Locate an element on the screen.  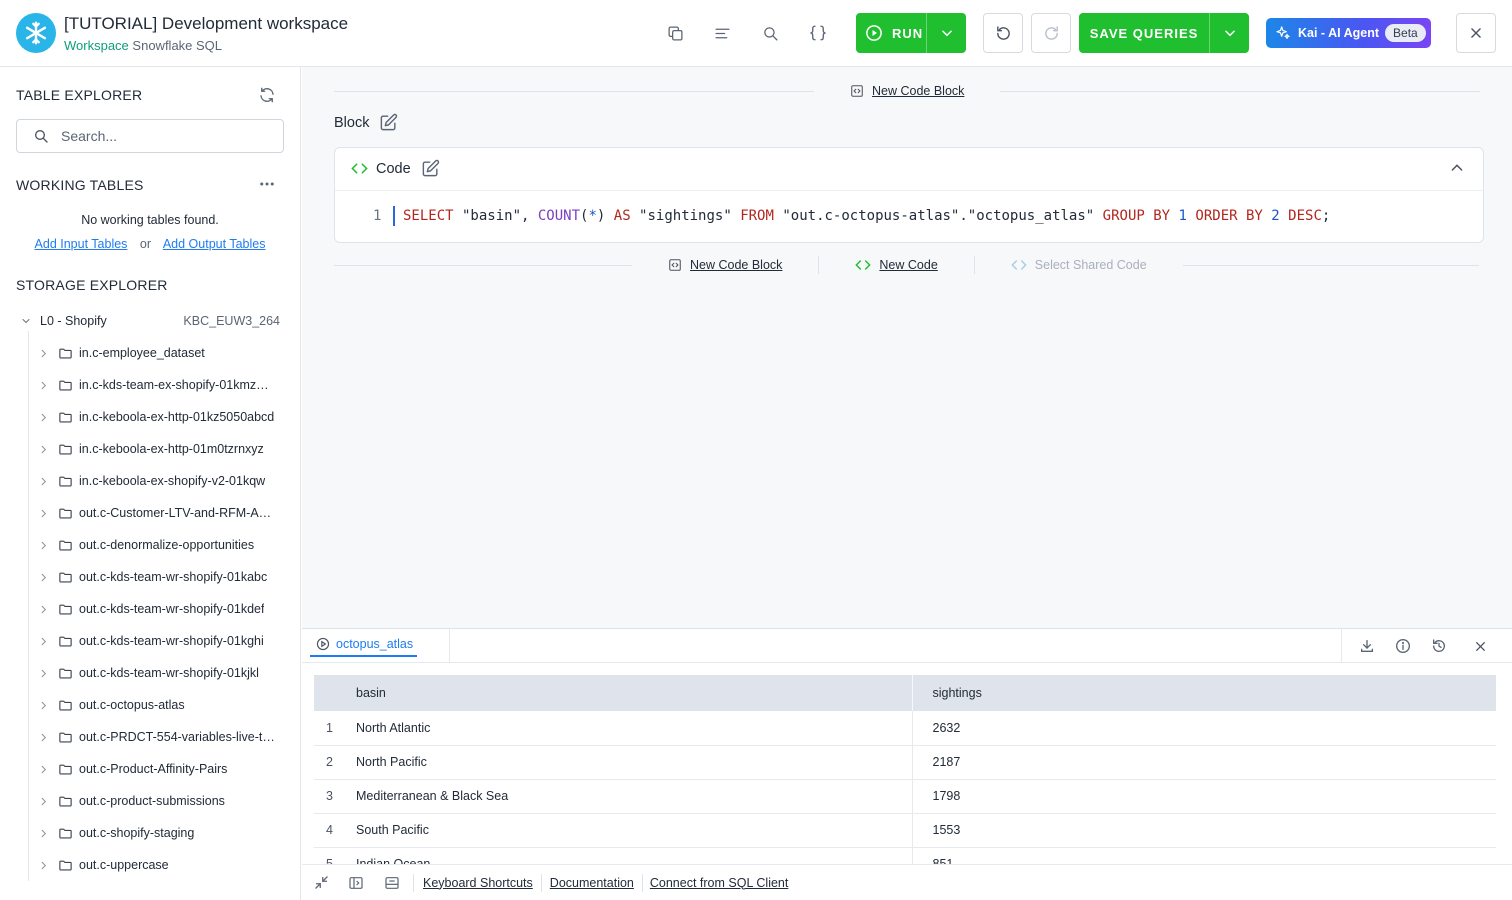
bucket-item: in.c-keboola-ex-http-01m0tzrnxyz is located at coordinates (161, 449).